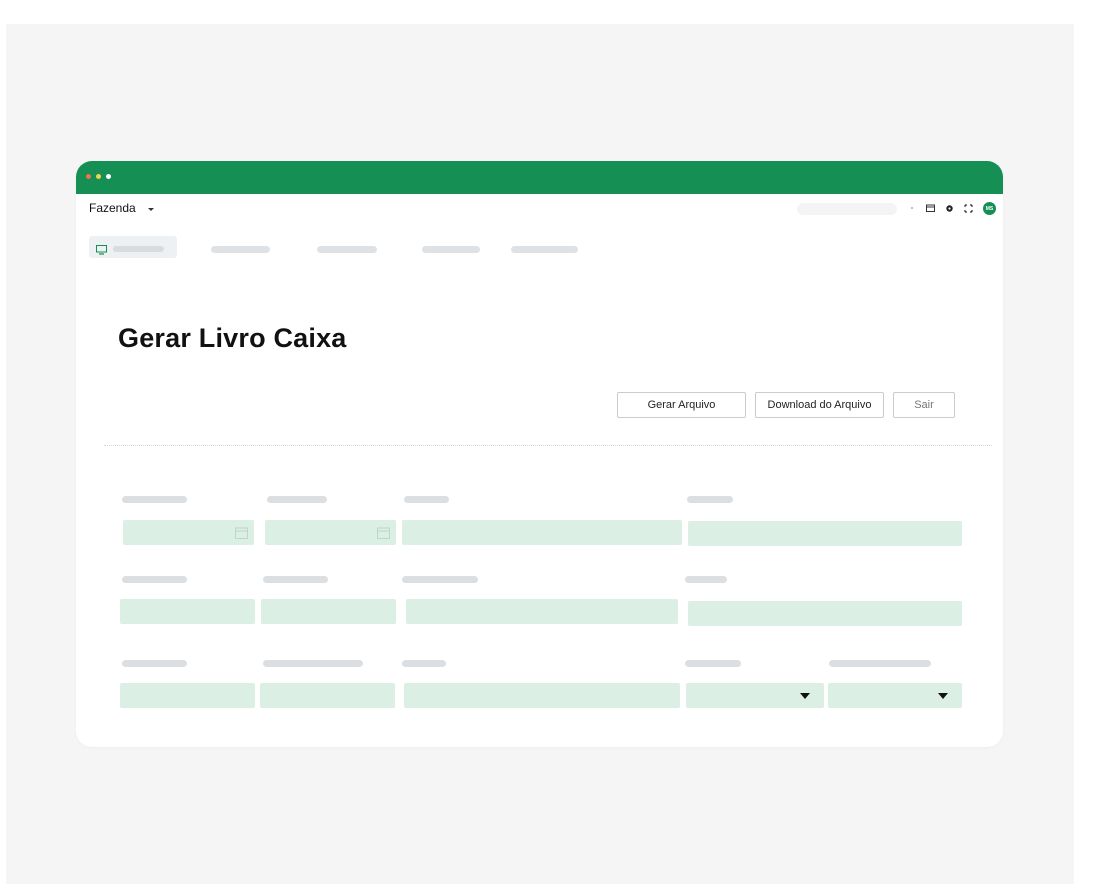 The height and width of the screenshot is (887, 1100). Describe the element at coordinates (681, 405) in the screenshot. I see `generate-file-button: Gerar Arquivo` at that location.